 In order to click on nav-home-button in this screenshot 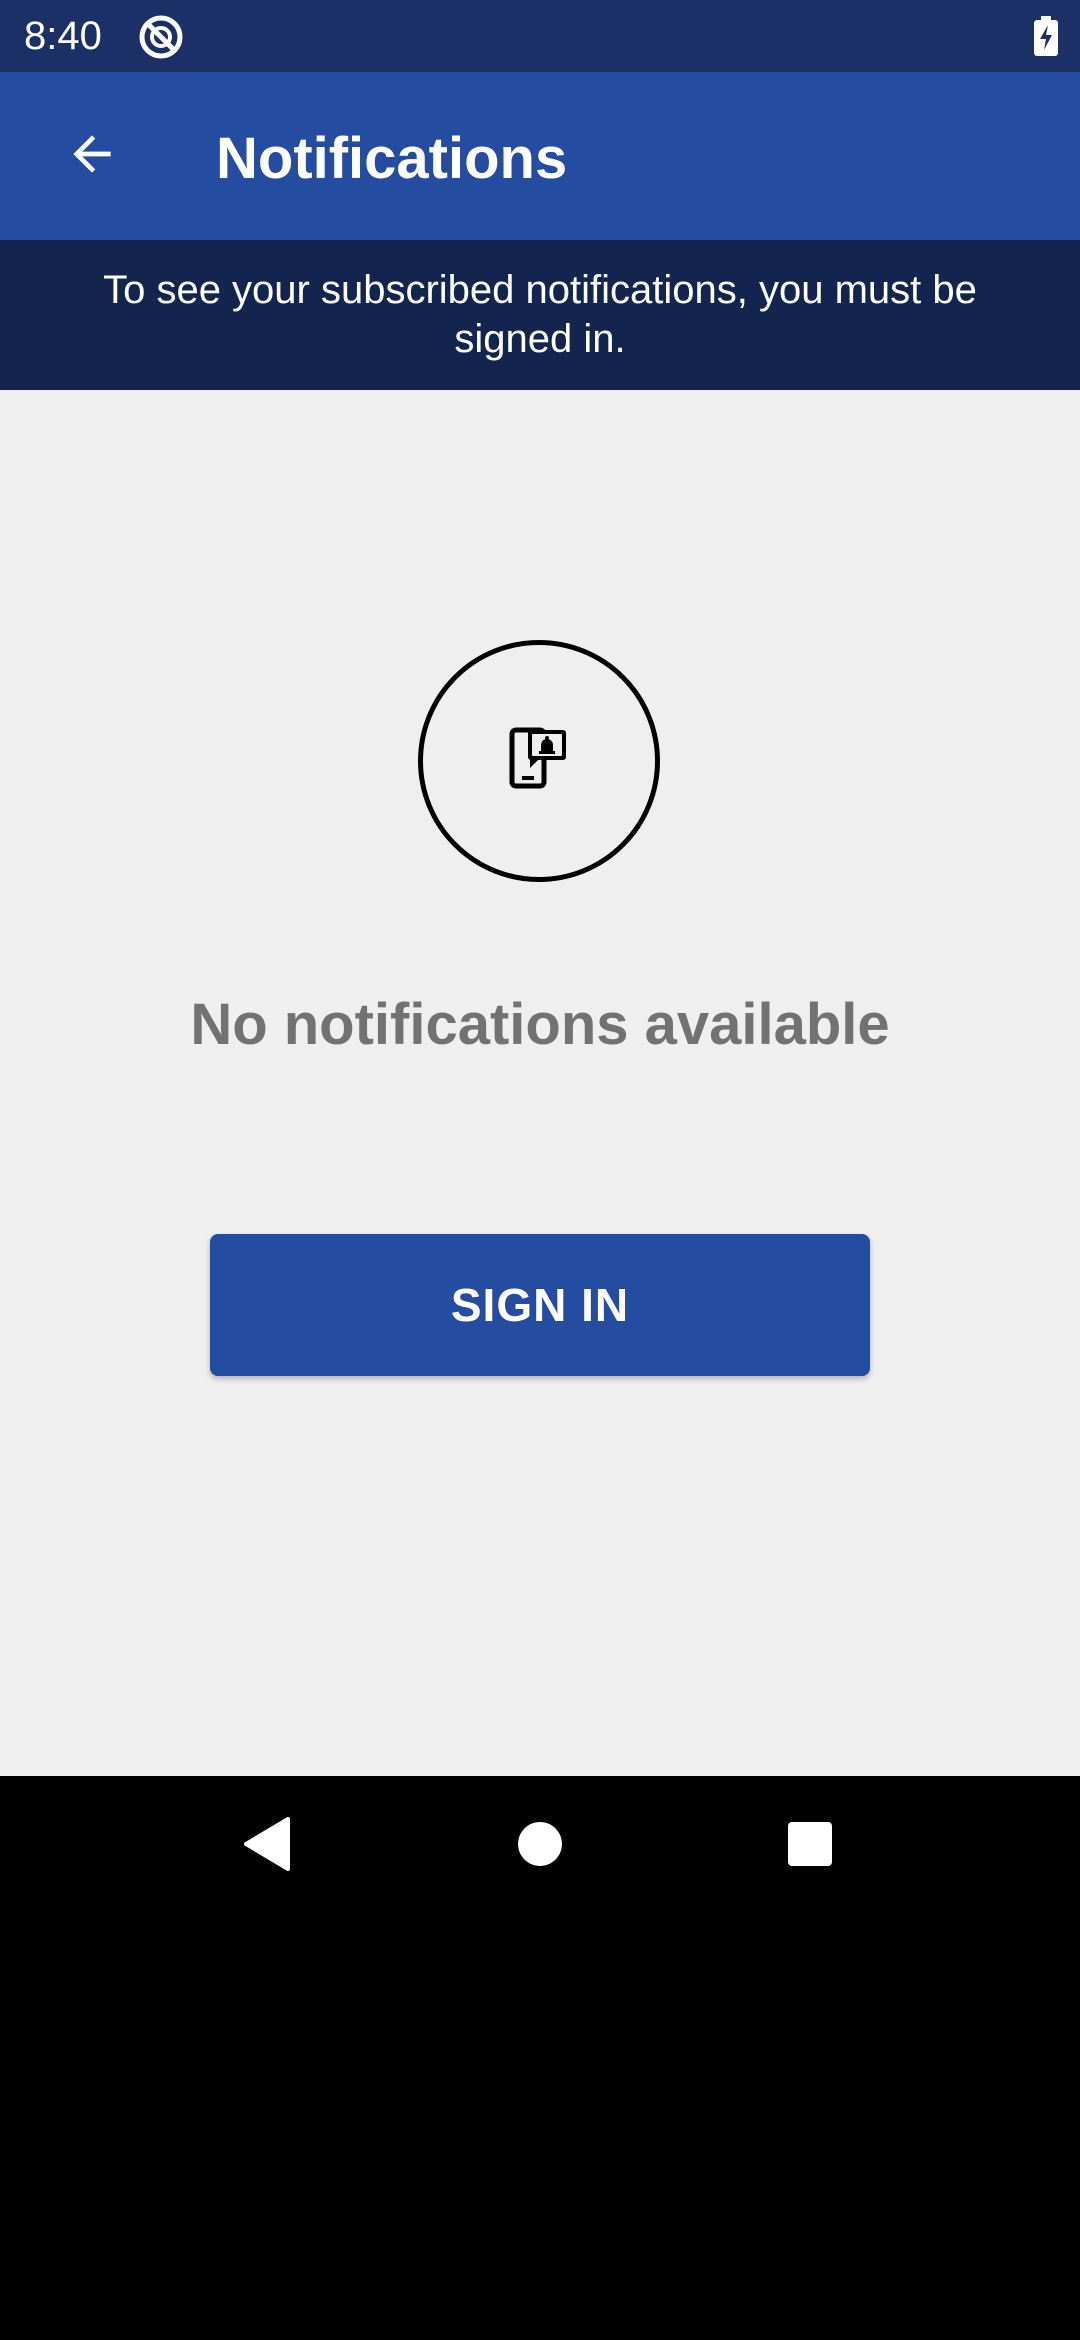, I will do `click(540, 1846)`.